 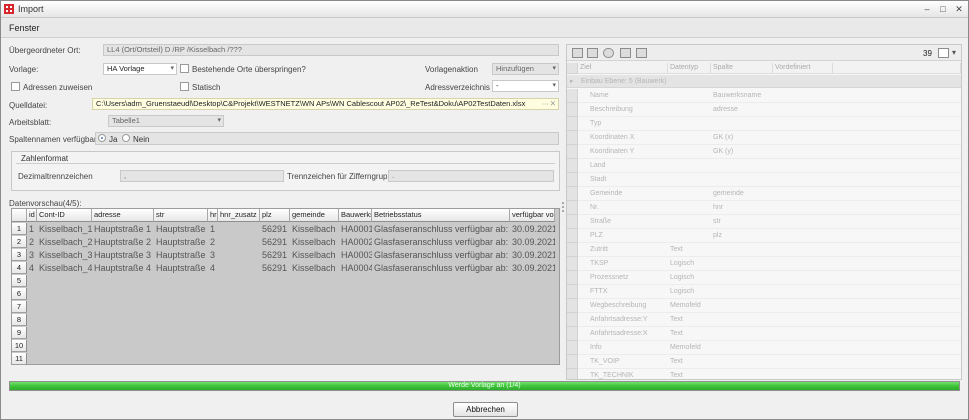 What do you see at coordinates (19, 346) in the screenshot?
I see `row-number: 10` at bounding box center [19, 346].